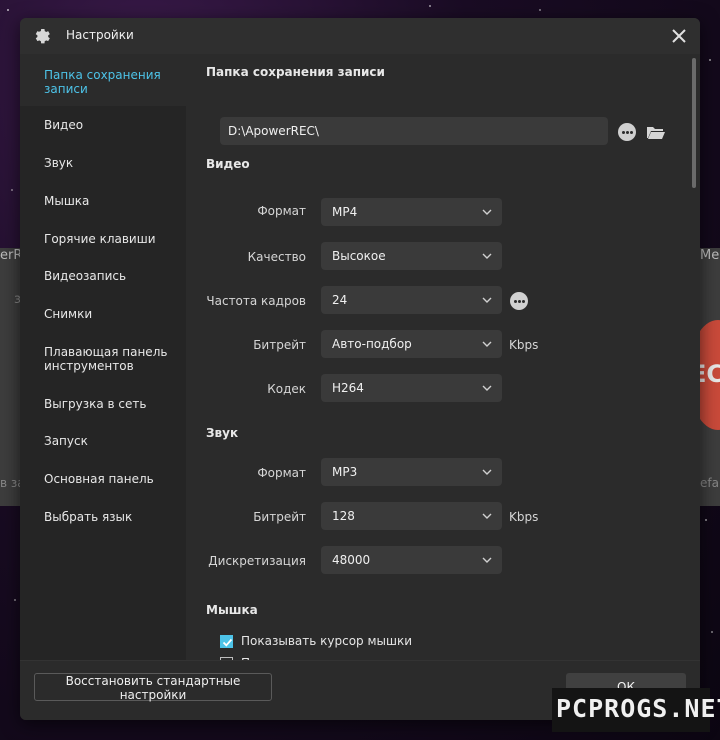 The image size is (720, 740). What do you see at coordinates (114, 276) in the screenshot?
I see `sidebar-item-recording: Видеозапись` at bounding box center [114, 276].